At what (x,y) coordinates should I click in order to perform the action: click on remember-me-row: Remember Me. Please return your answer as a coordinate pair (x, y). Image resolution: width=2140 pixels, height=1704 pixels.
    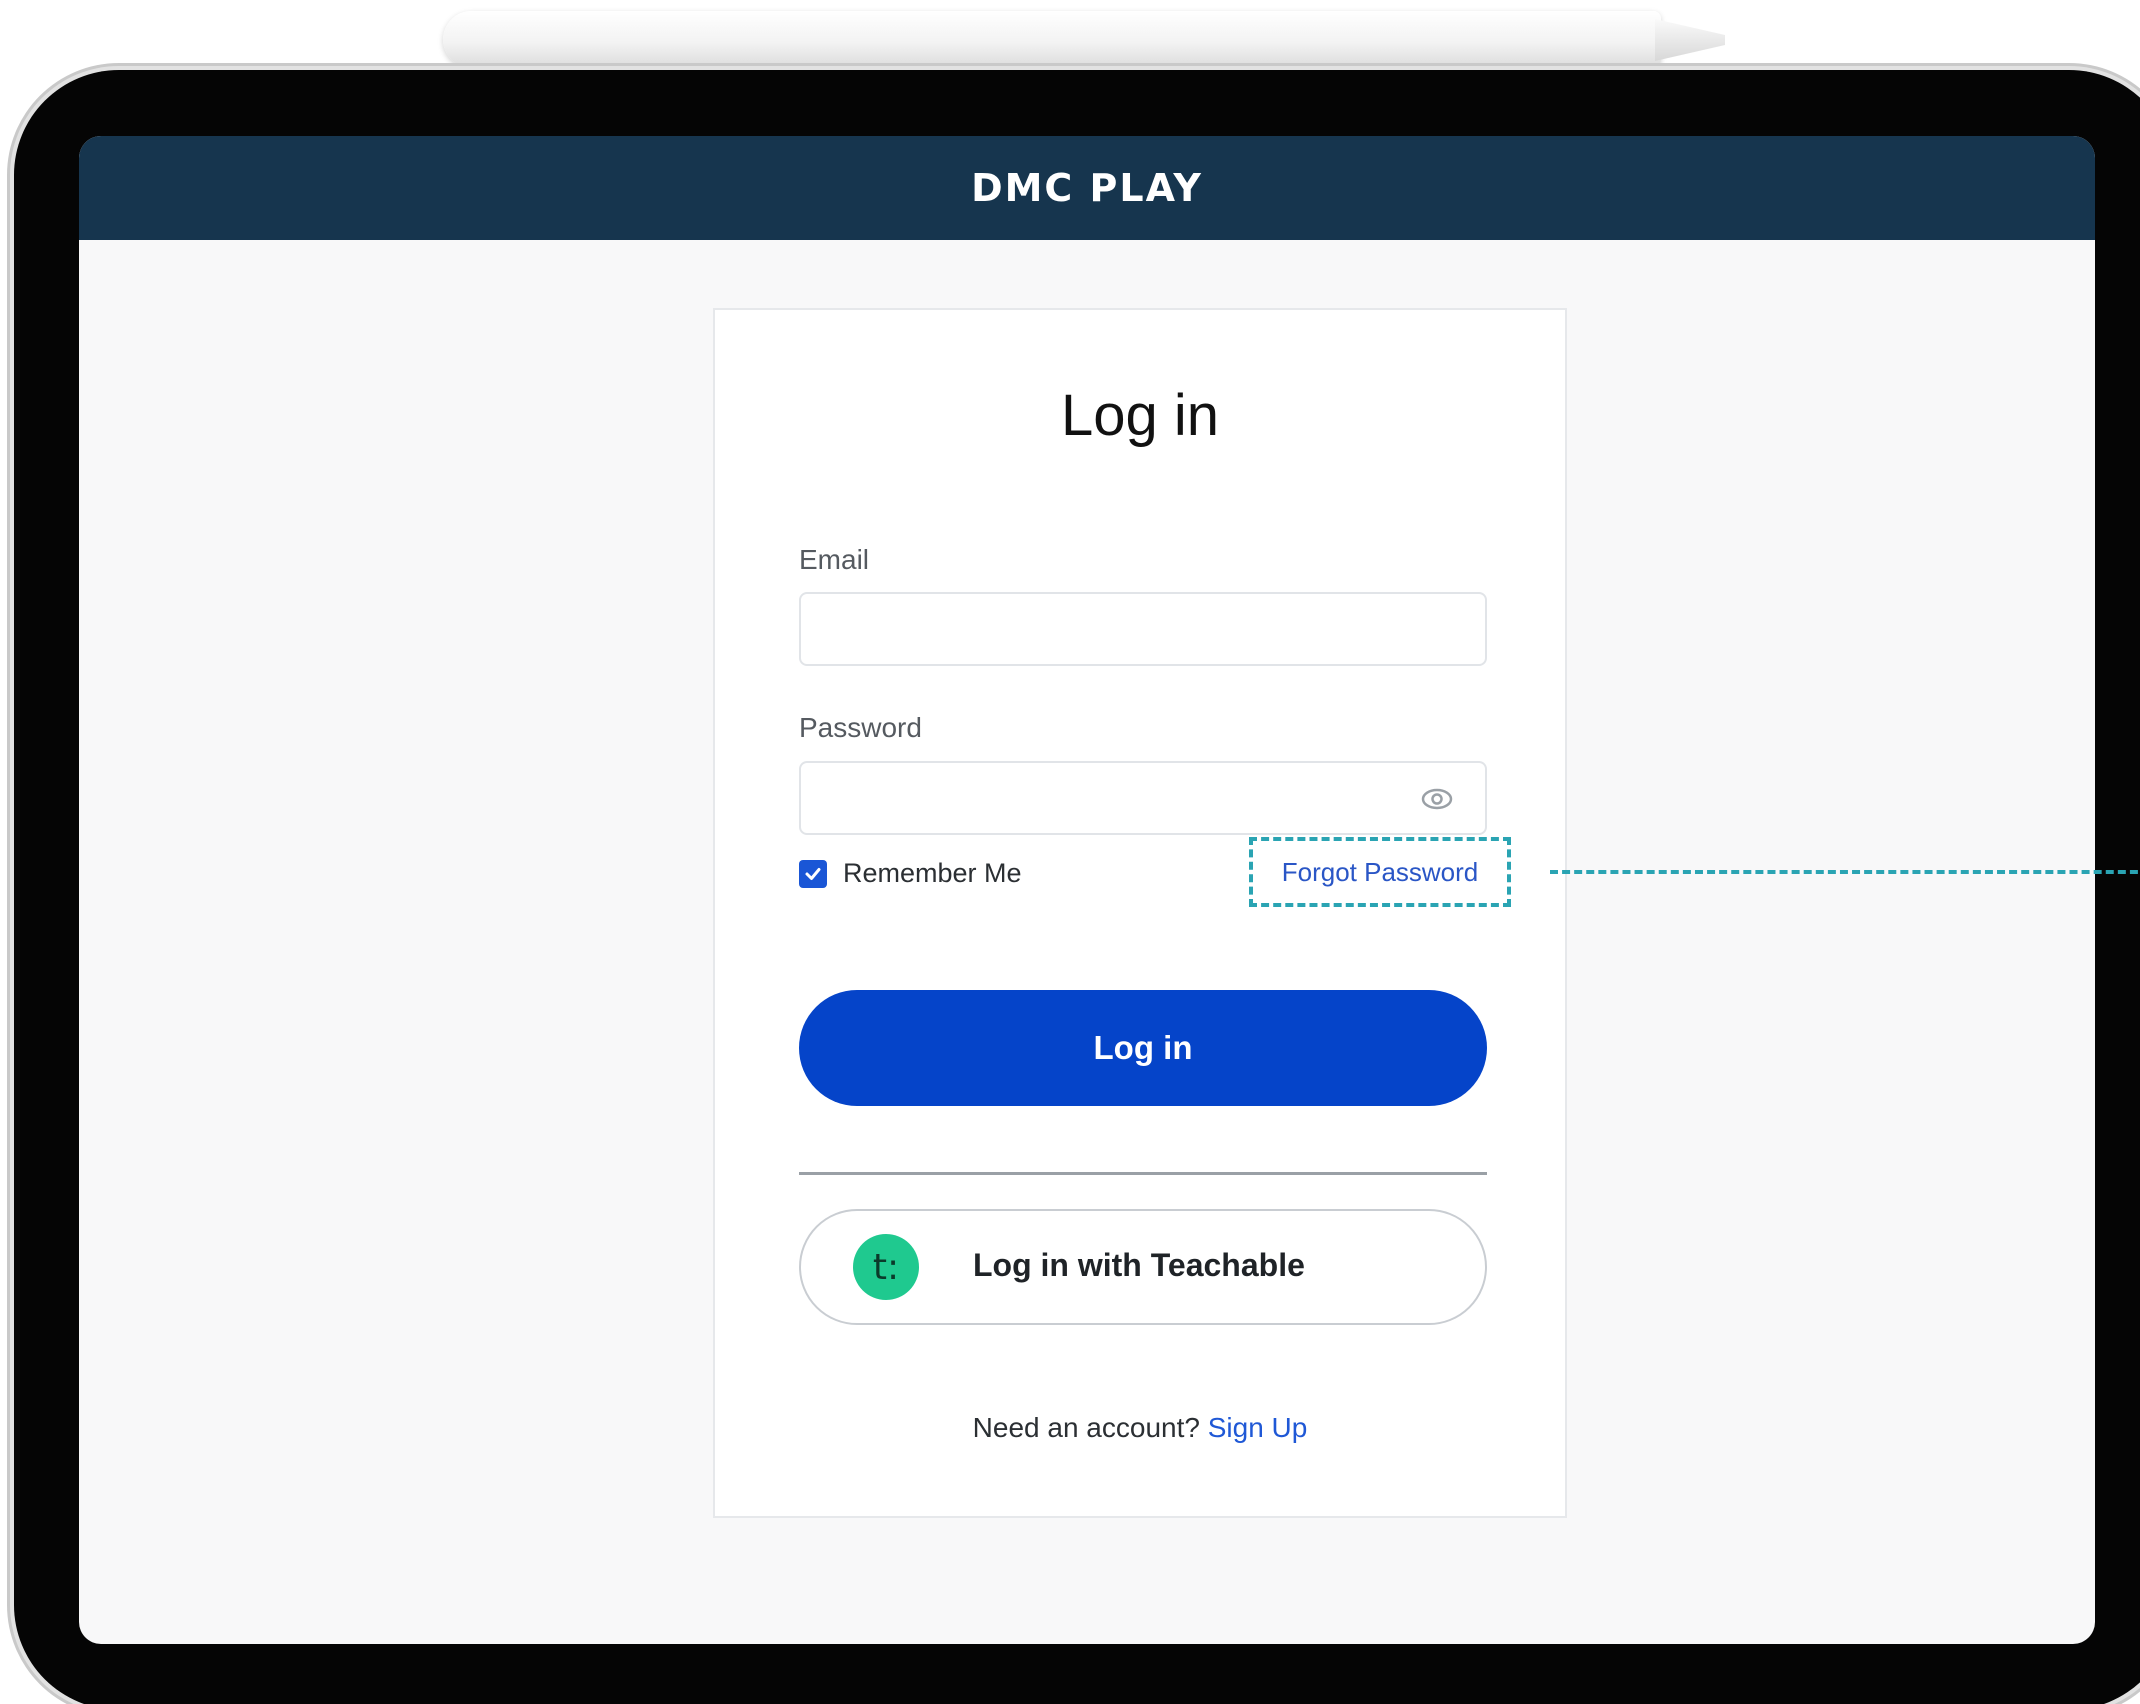
    Looking at the image, I should click on (910, 873).